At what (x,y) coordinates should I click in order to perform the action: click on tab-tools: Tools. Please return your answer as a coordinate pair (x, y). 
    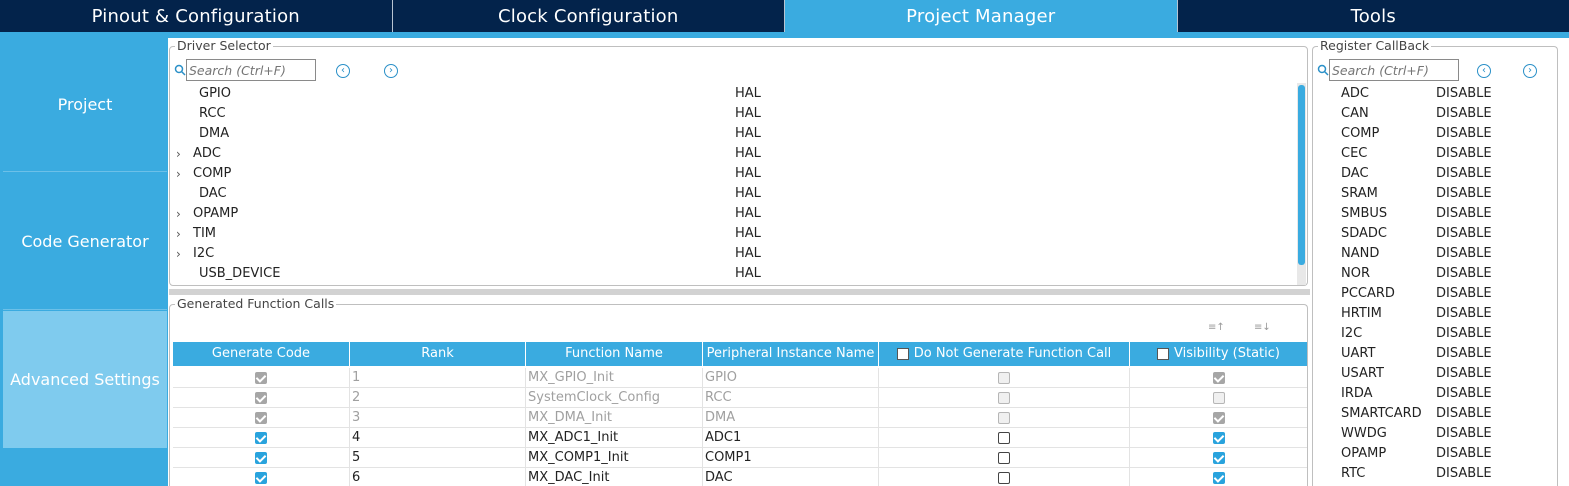
    Looking at the image, I should click on (1373, 16).